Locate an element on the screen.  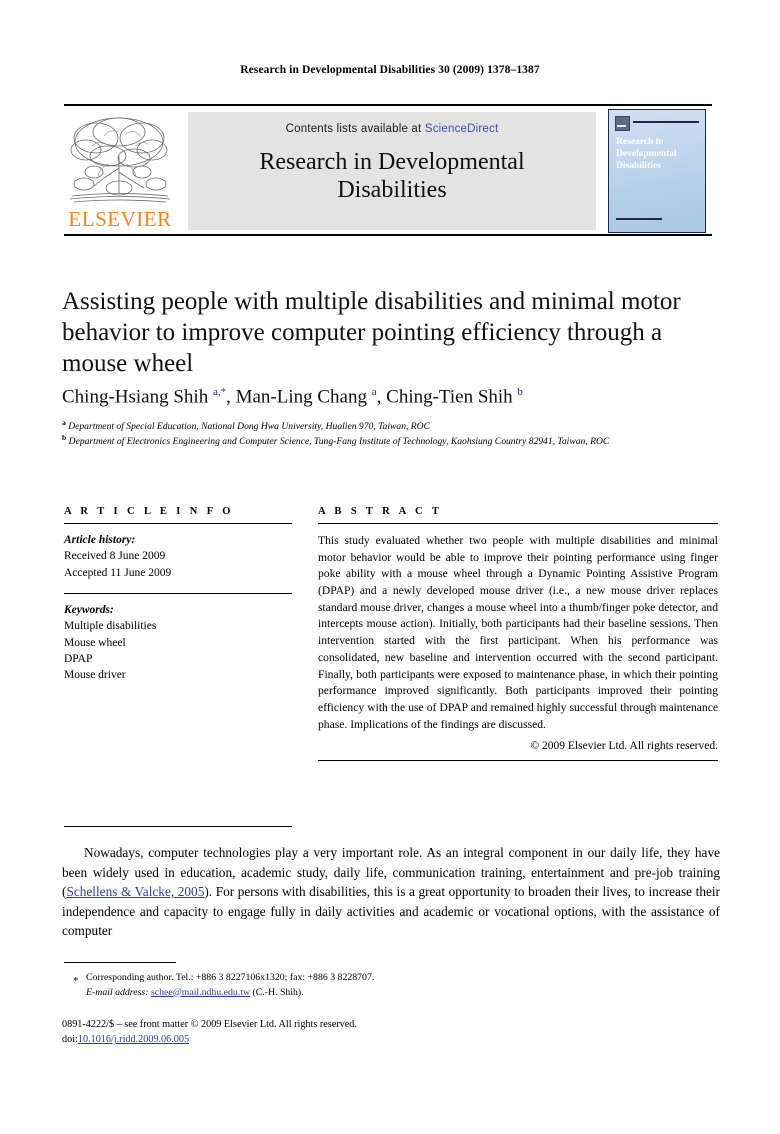
cover-title-text: Research in Developmental Disabilities is located at coordinates (646, 154).